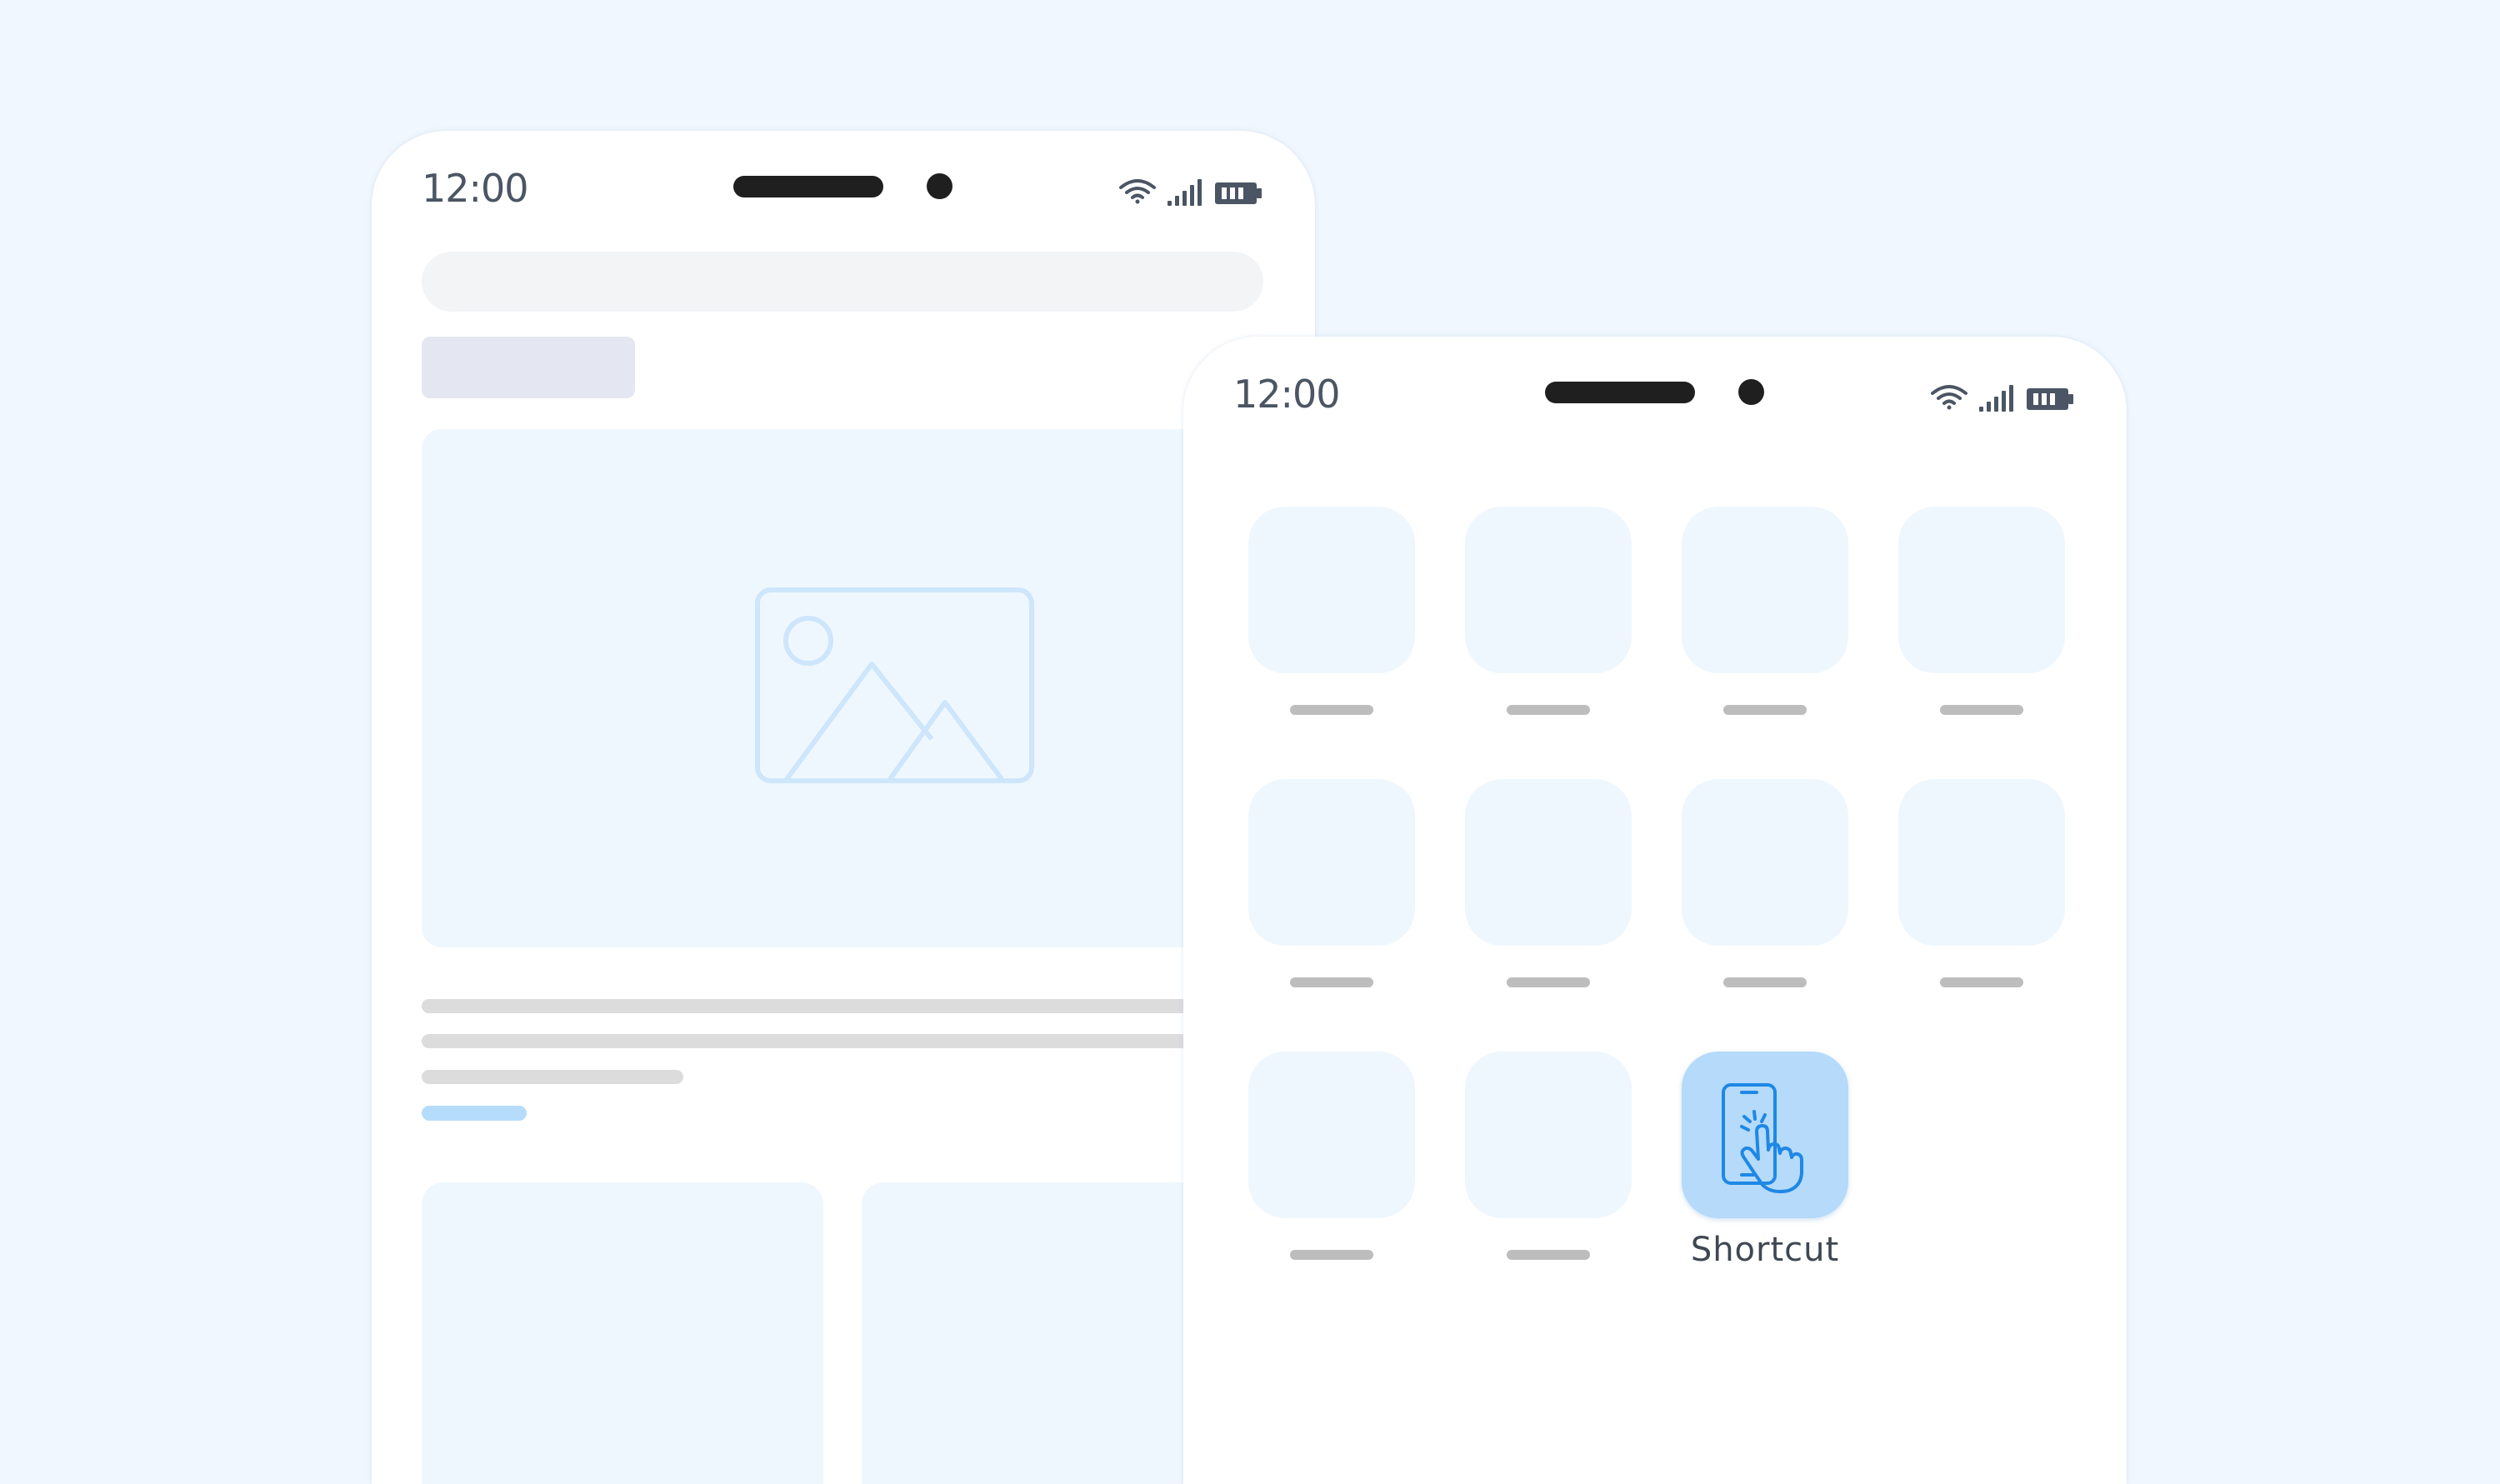 Image resolution: width=2500 pixels, height=1484 pixels. What do you see at coordinates (842, 282) in the screenshot?
I see `search-bar-placeholder` at bounding box center [842, 282].